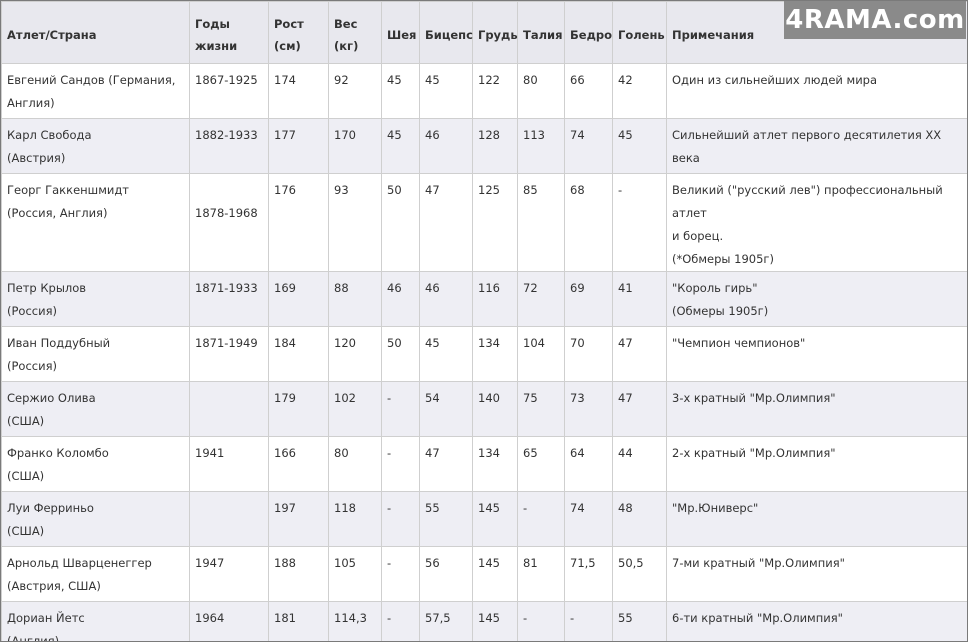 Image resolution: width=968 pixels, height=642 pixels. What do you see at coordinates (355, 299) in the screenshot?
I see `cell-weight: 88` at bounding box center [355, 299].